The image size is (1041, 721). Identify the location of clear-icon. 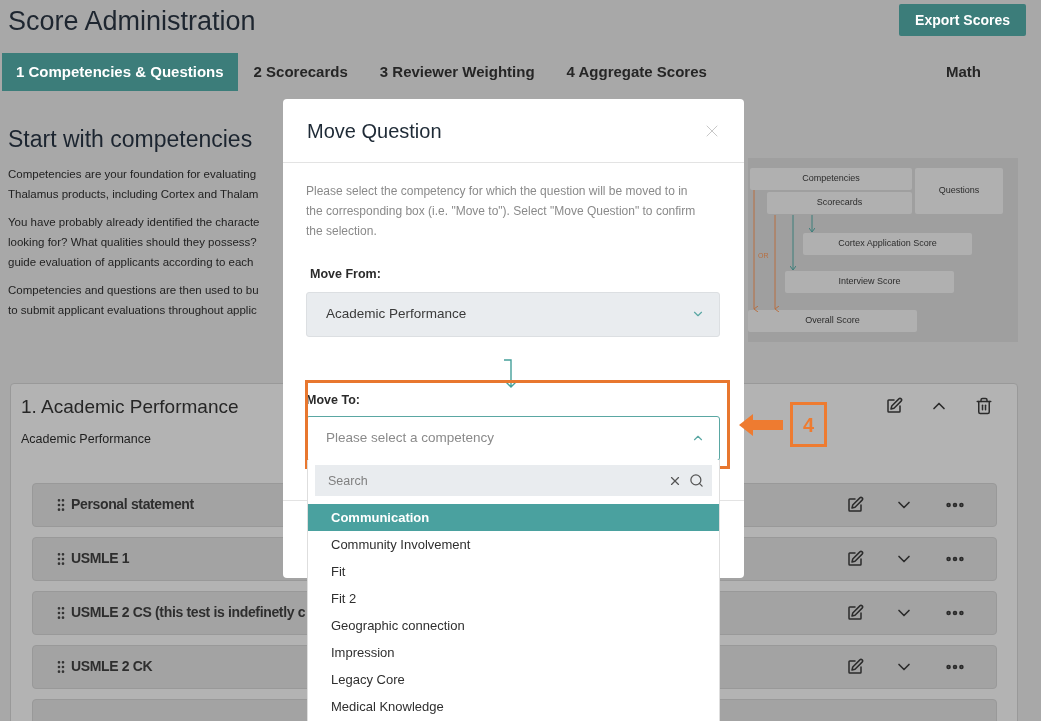
(675, 481).